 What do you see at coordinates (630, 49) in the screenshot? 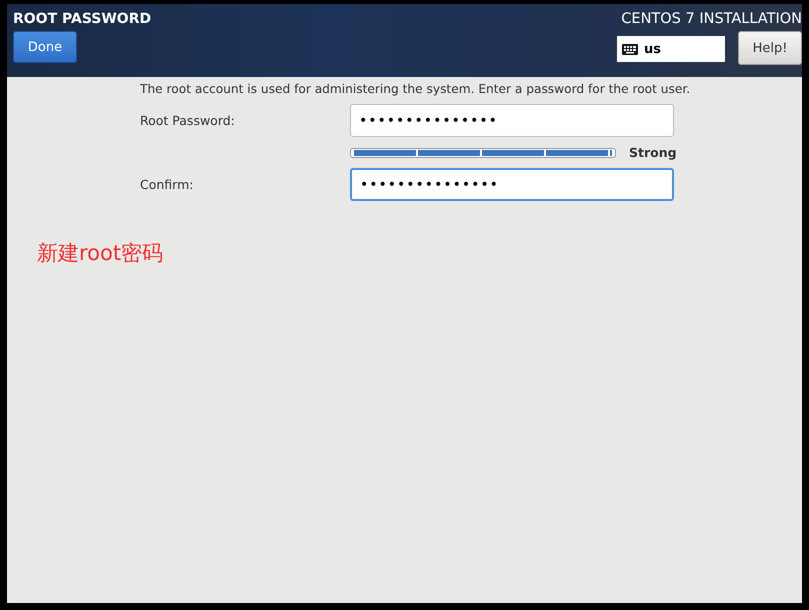
I see `keyboard-icon` at bounding box center [630, 49].